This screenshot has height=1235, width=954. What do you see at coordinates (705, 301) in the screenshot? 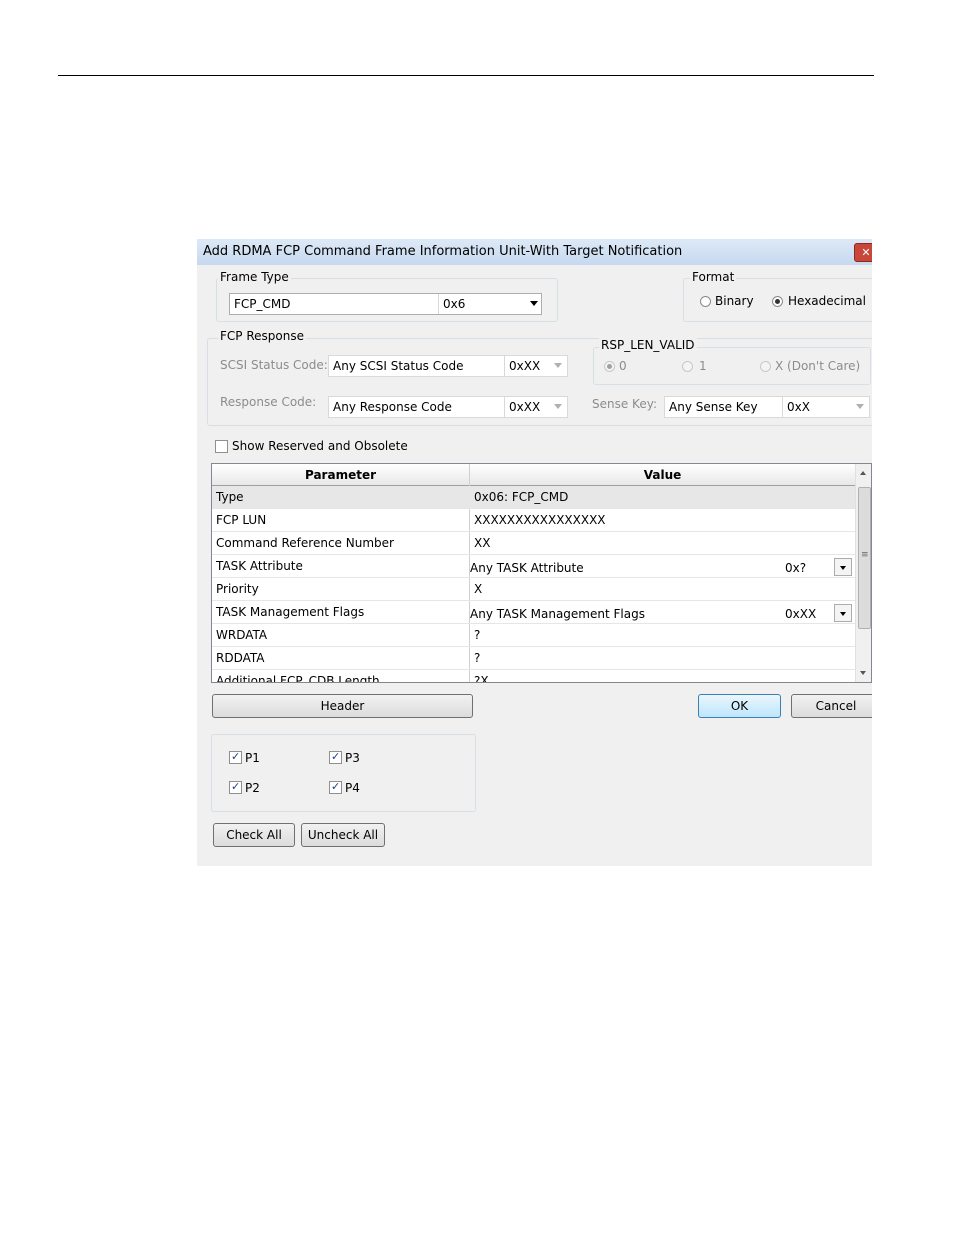
I see `format-binary-radio` at bounding box center [705, 301].